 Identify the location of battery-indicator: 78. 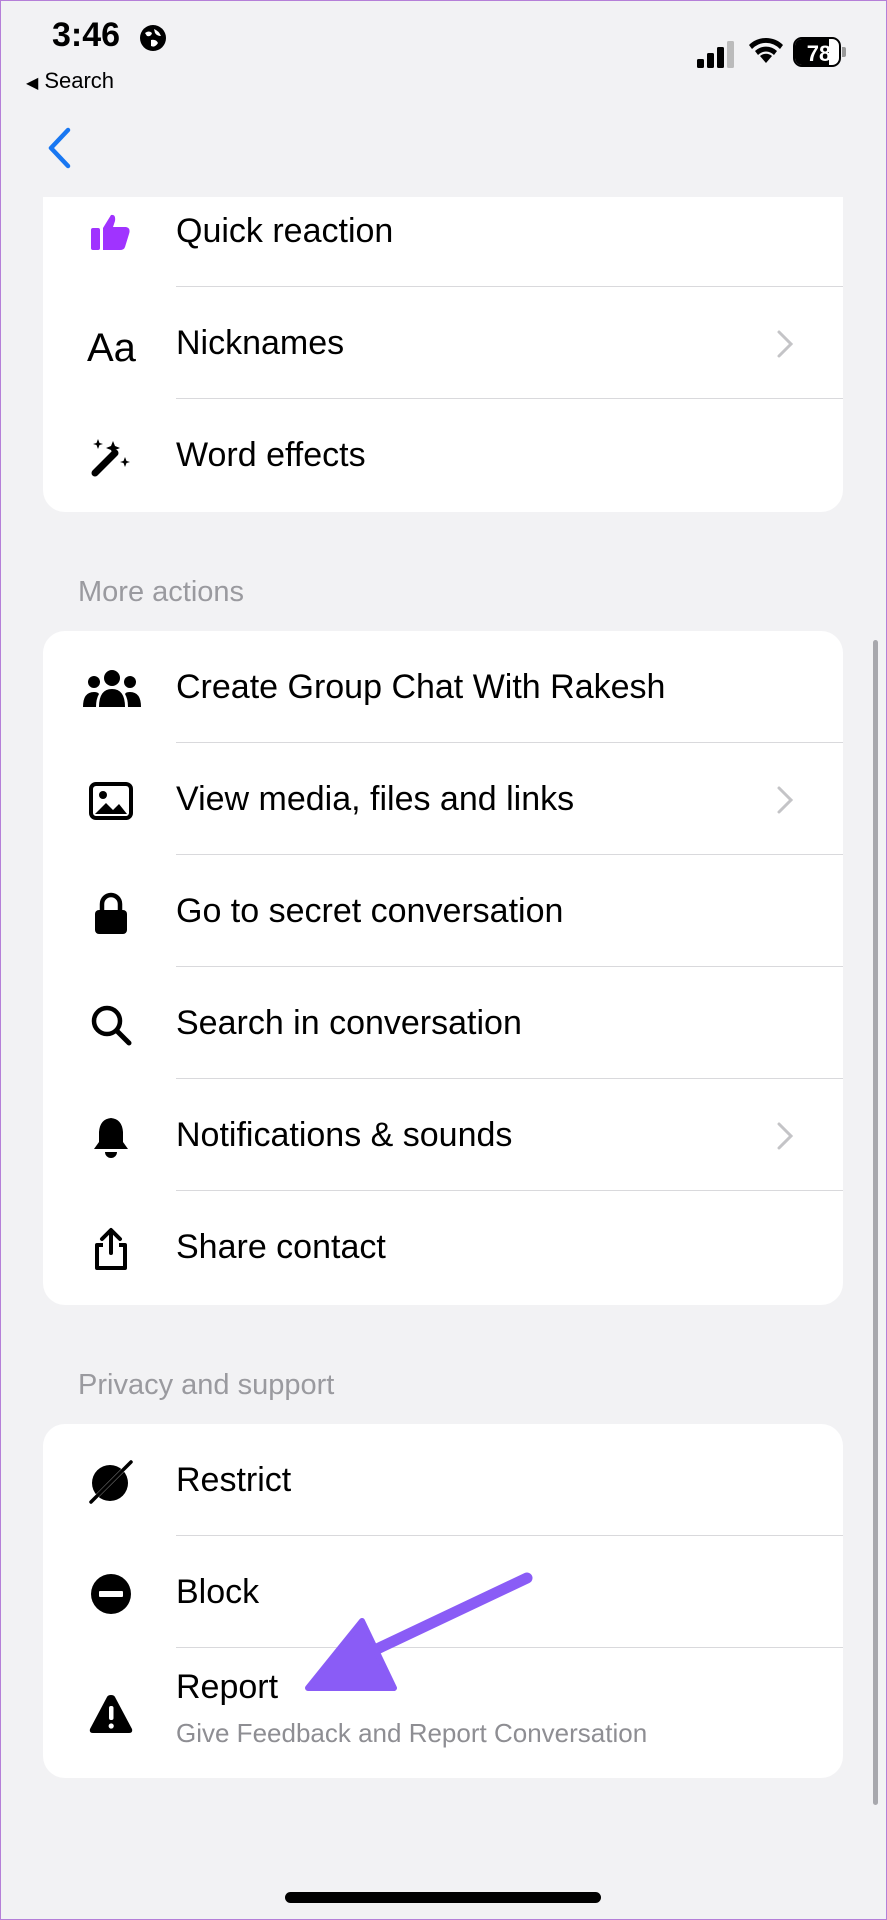
(820, 52).